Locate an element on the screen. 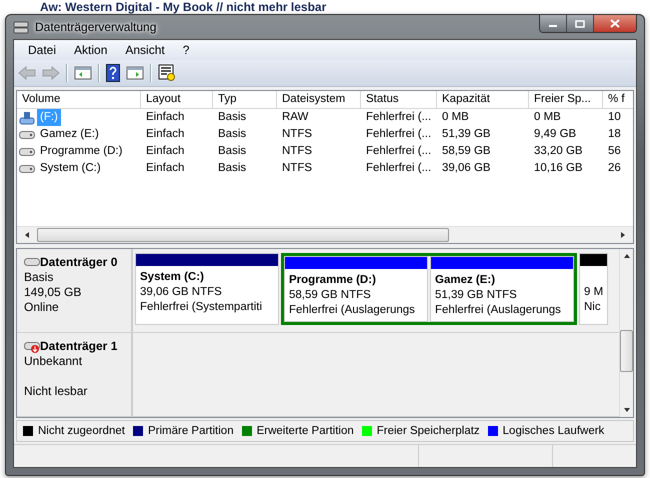 Image resolution: width=650 pixels, height=478 pixels. partition-detail: 39,06 GB NTFS is located at coordinates (181, 292).